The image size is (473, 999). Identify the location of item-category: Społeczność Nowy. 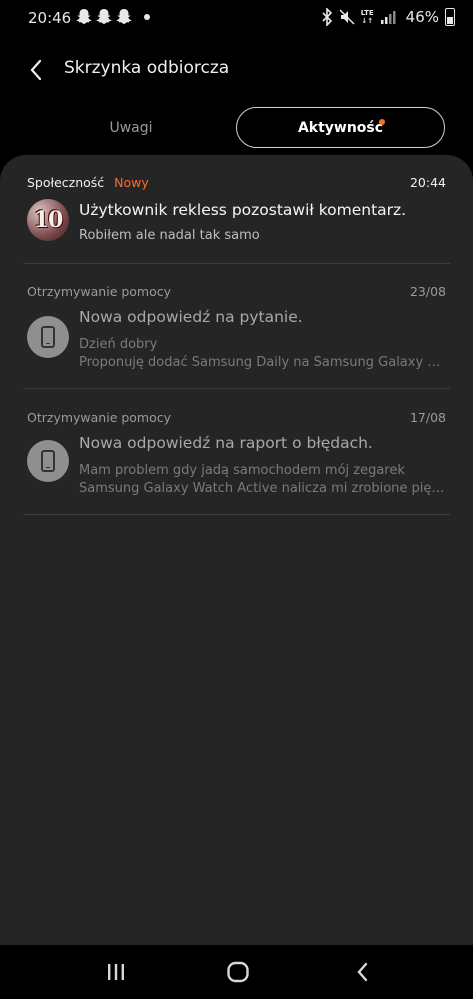
(88, 182).